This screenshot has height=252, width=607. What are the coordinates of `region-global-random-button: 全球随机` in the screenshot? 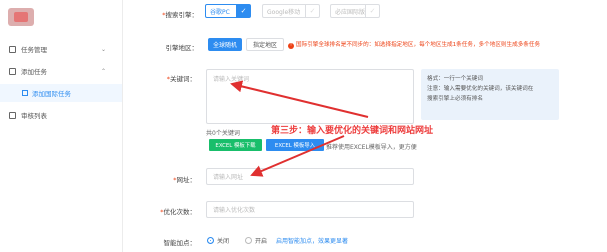 It's located at (225, 44).